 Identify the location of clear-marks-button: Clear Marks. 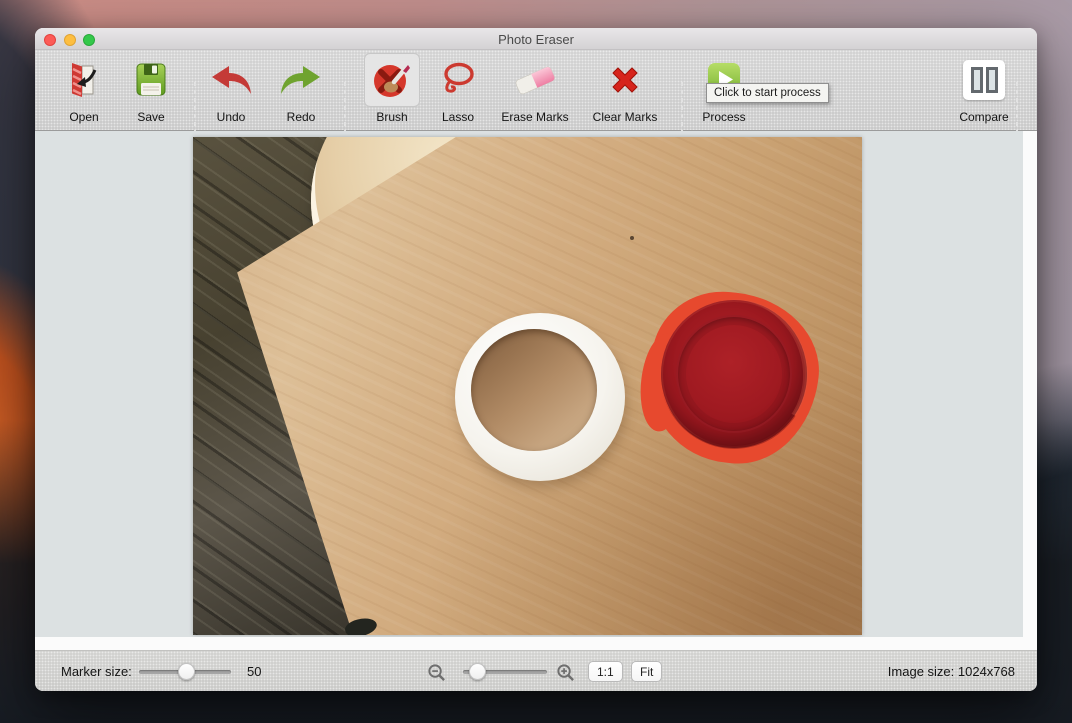
(625, 89).